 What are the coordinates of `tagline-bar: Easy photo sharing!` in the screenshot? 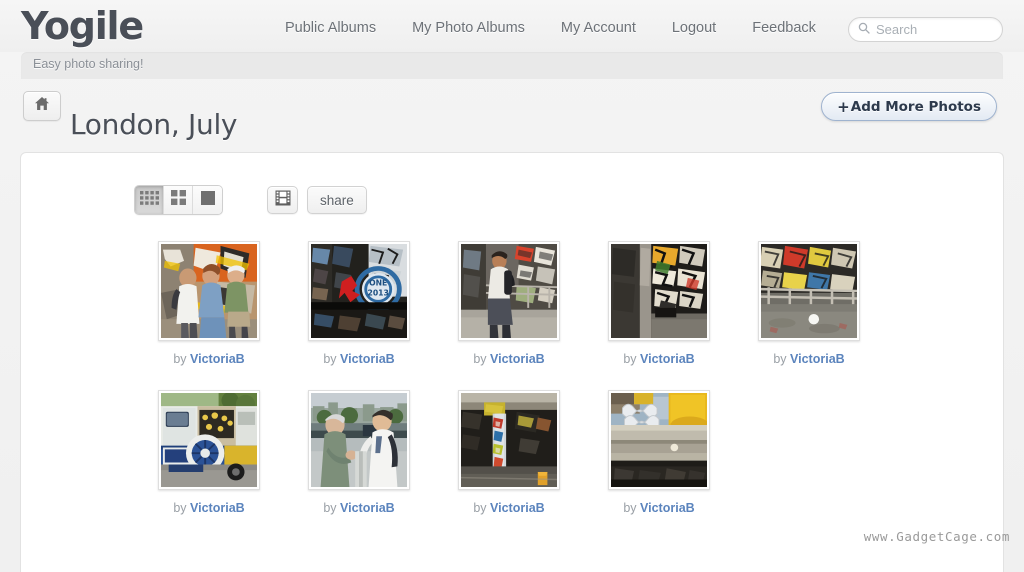 It's located at (512, 65).